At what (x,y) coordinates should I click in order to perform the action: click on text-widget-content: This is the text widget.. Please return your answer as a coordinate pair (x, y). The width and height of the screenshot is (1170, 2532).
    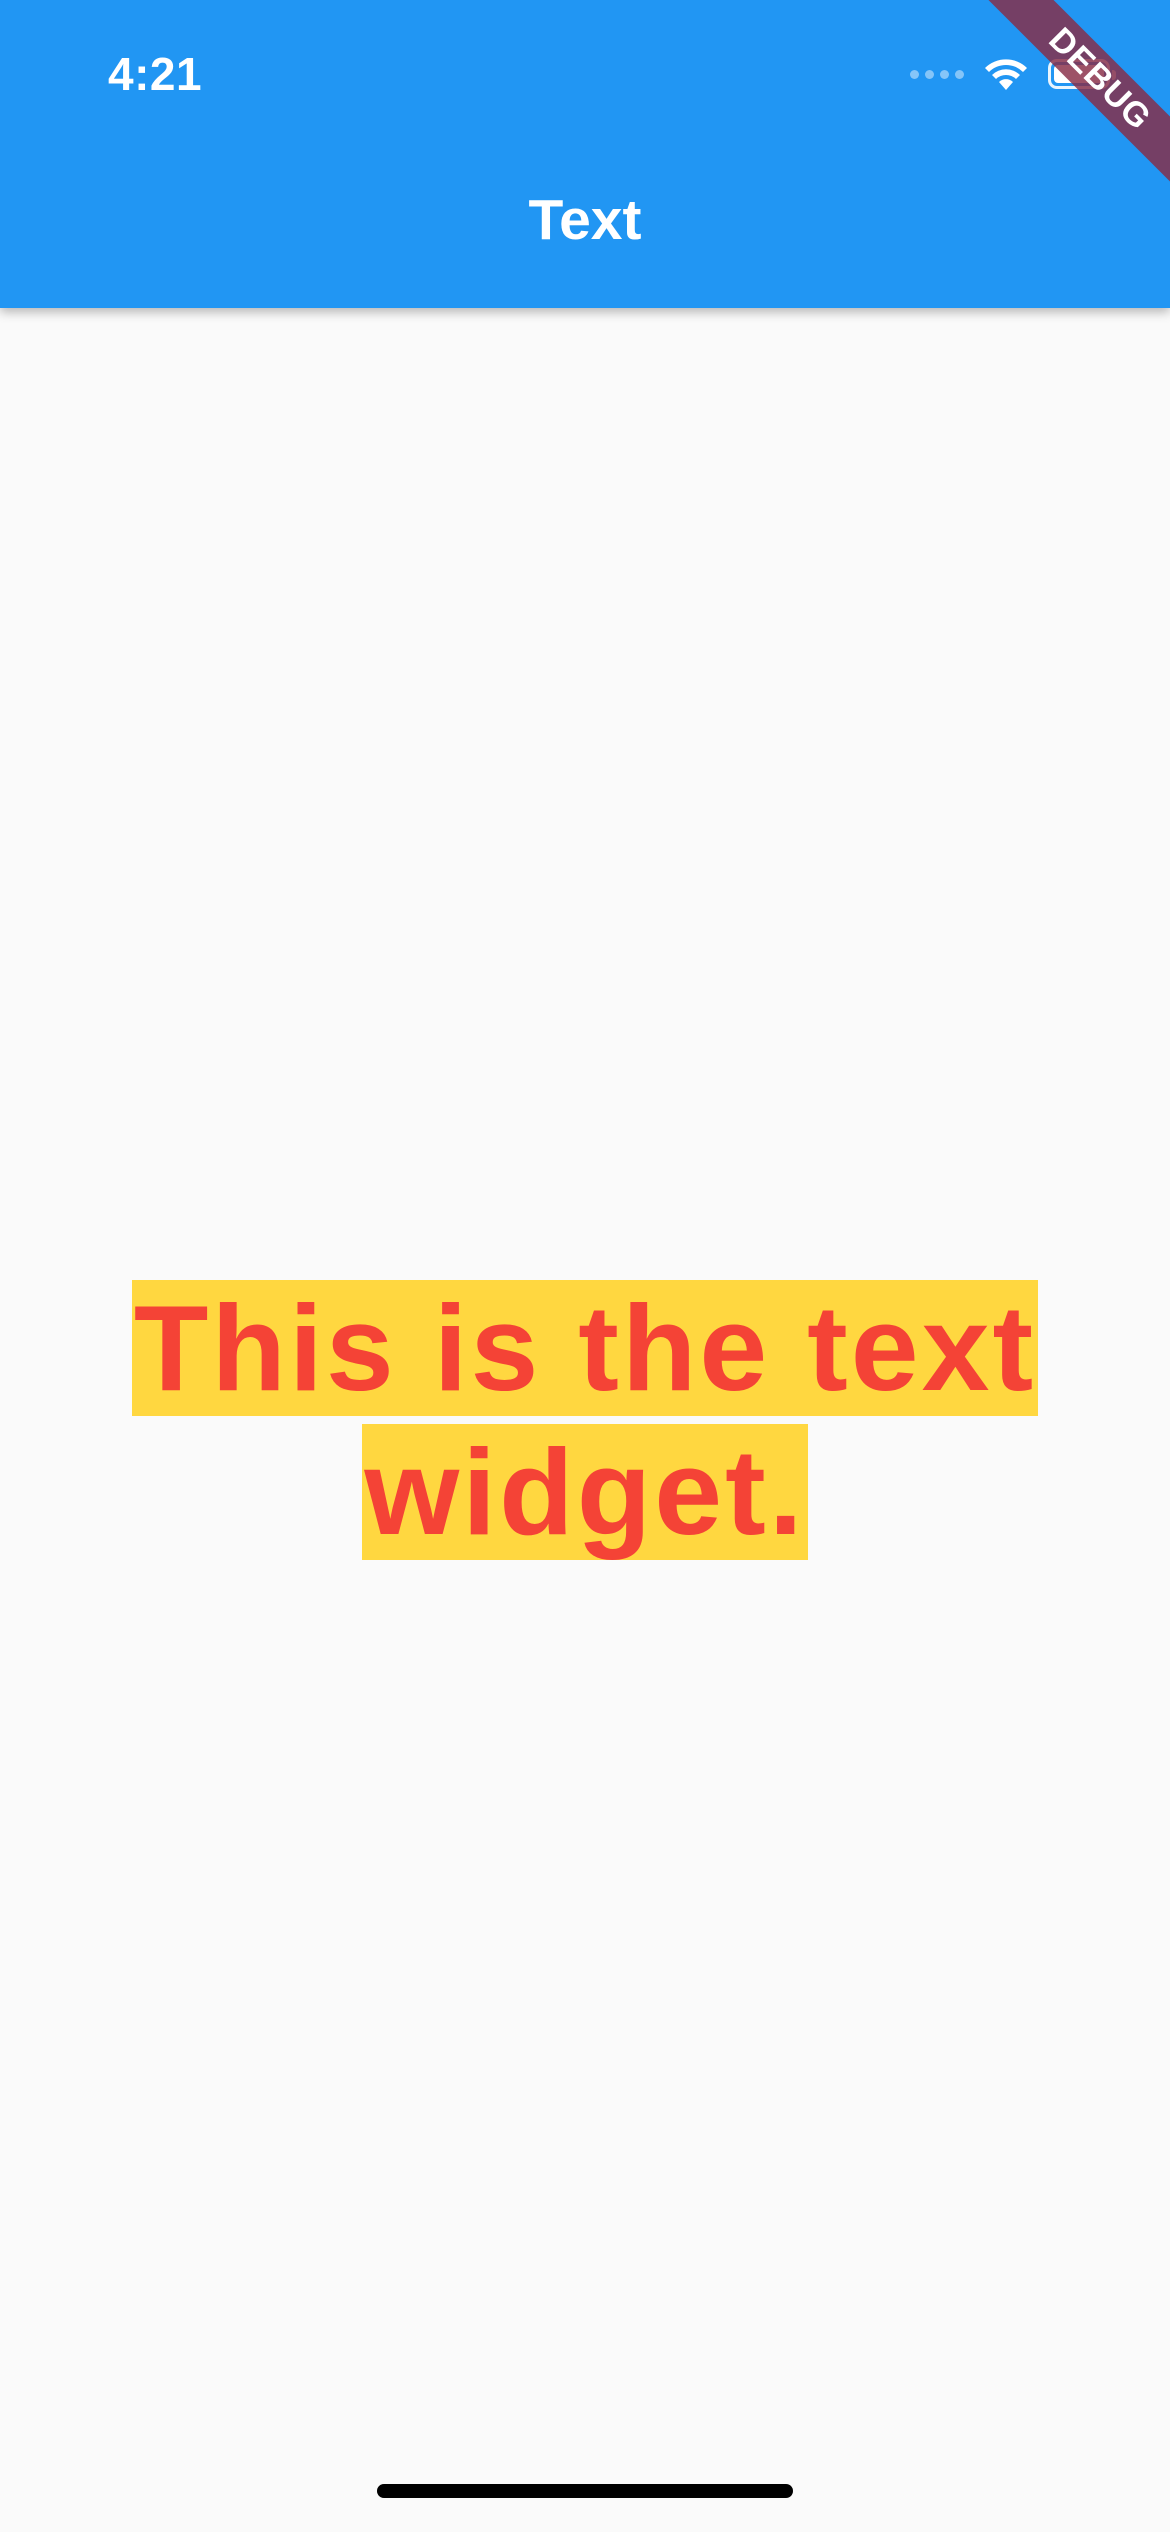
    Looking at the image, I should click on (585, 1420).